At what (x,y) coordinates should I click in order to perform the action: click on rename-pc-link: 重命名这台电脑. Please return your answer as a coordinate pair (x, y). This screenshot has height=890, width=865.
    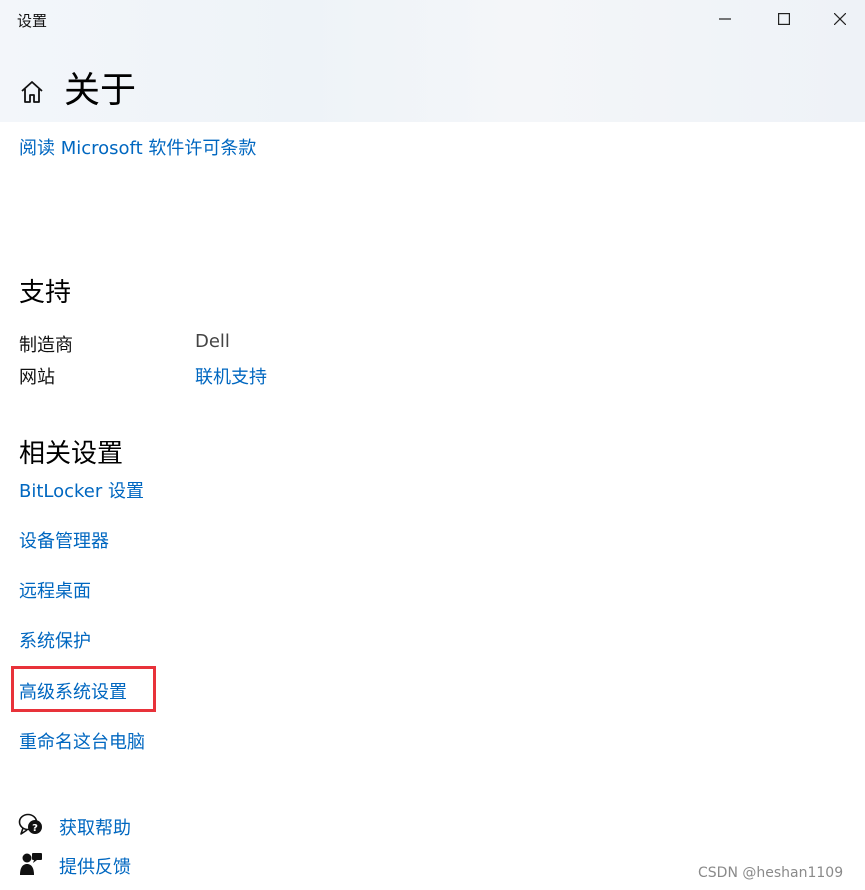
    Looking at the image, I should click on (82, 741).